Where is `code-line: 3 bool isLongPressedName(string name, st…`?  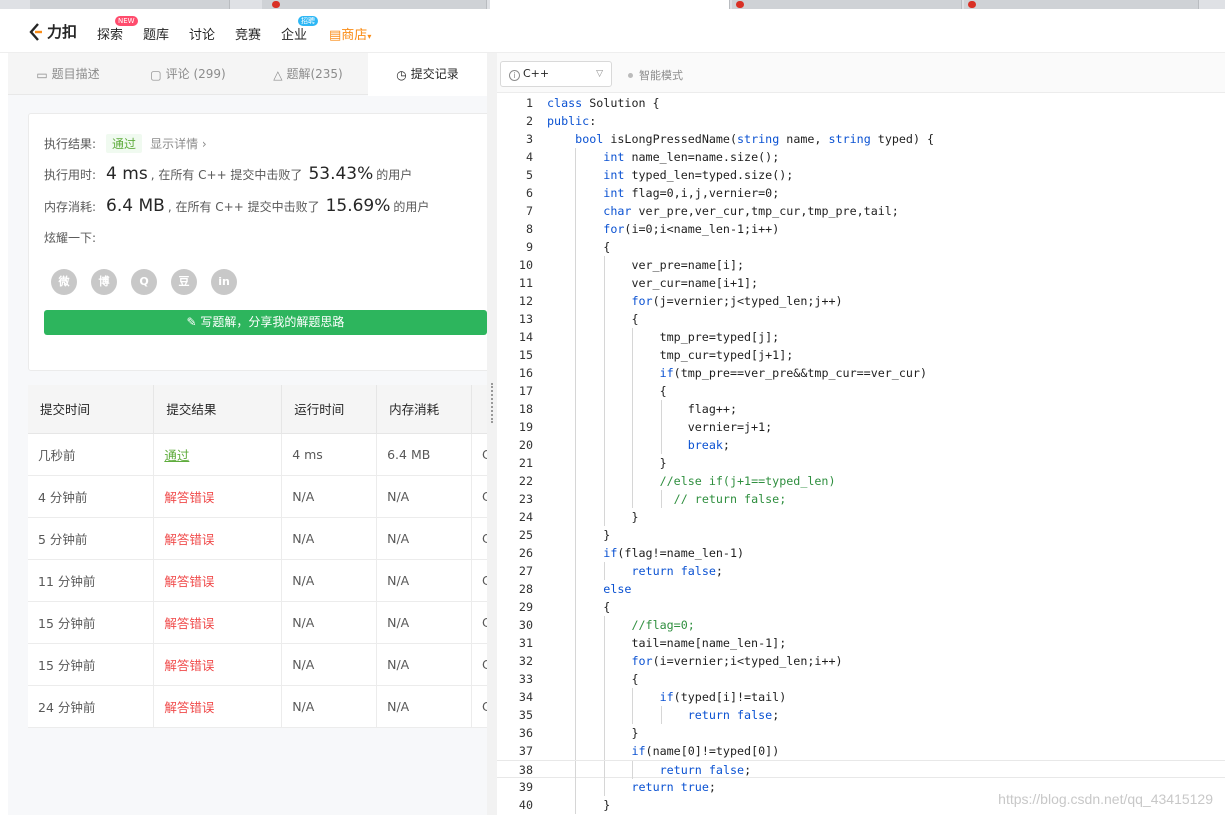
code-line: 3 bool isLongPressedName(string name, st… is located at coordinates (861, 139).